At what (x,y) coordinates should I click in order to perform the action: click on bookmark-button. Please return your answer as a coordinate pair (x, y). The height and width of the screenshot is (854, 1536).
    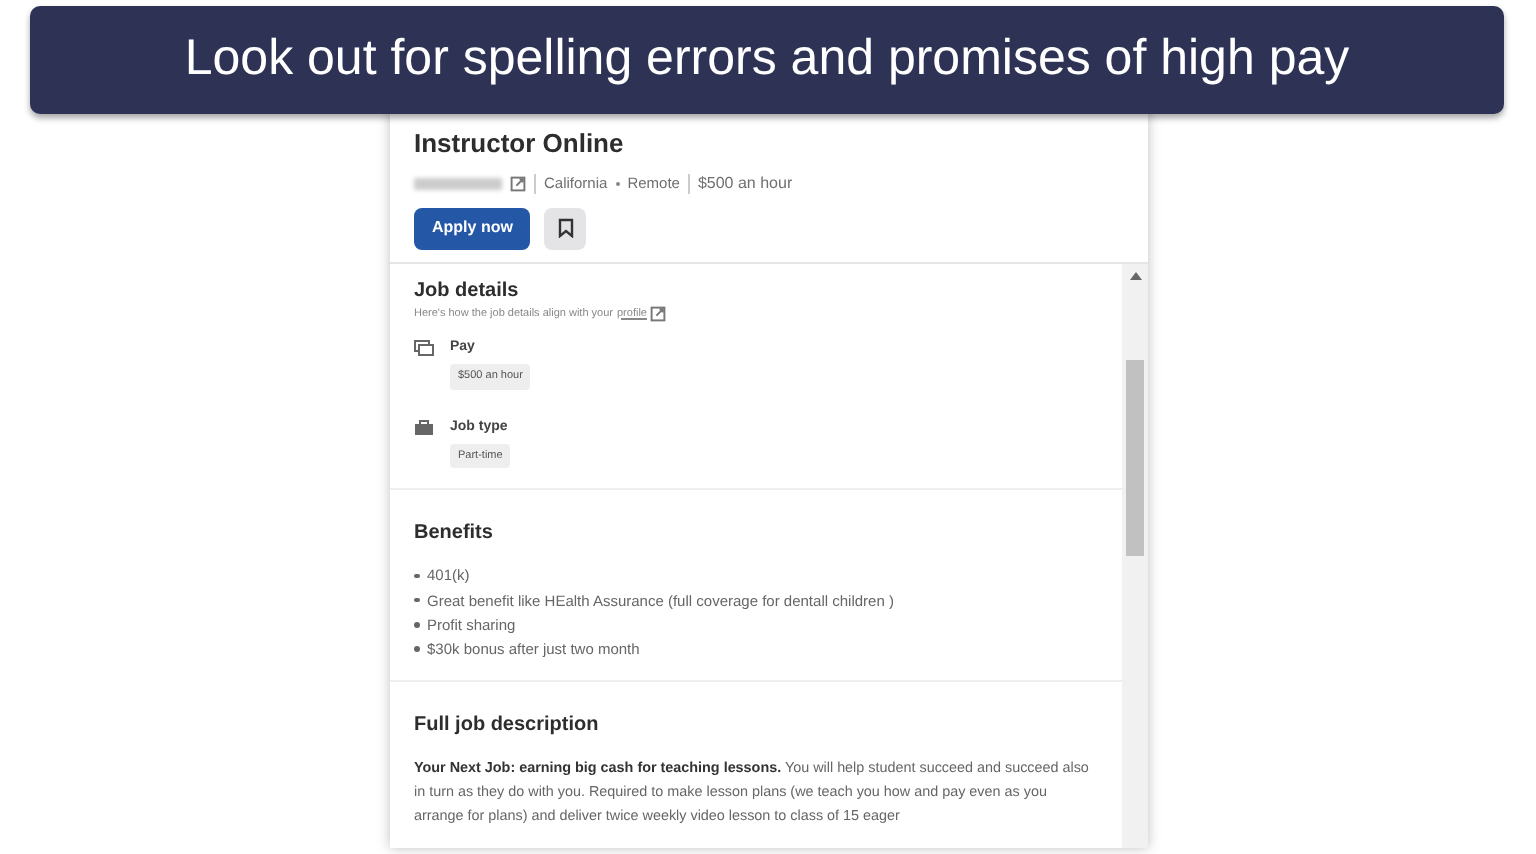
    Looking at the image, I should click on (565, 228).